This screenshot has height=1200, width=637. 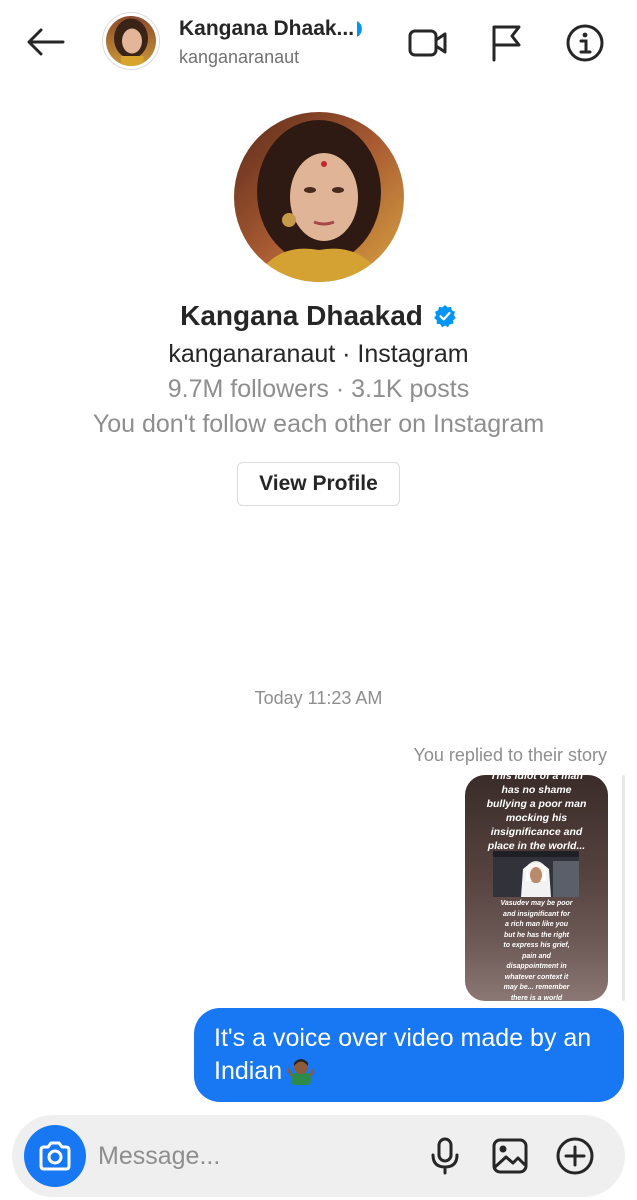 What do you see at coordinates (318, 354) in the screenshot?
I see `profile-handle: kanganaranaut · Instagram` at bounding box center [318, 354].